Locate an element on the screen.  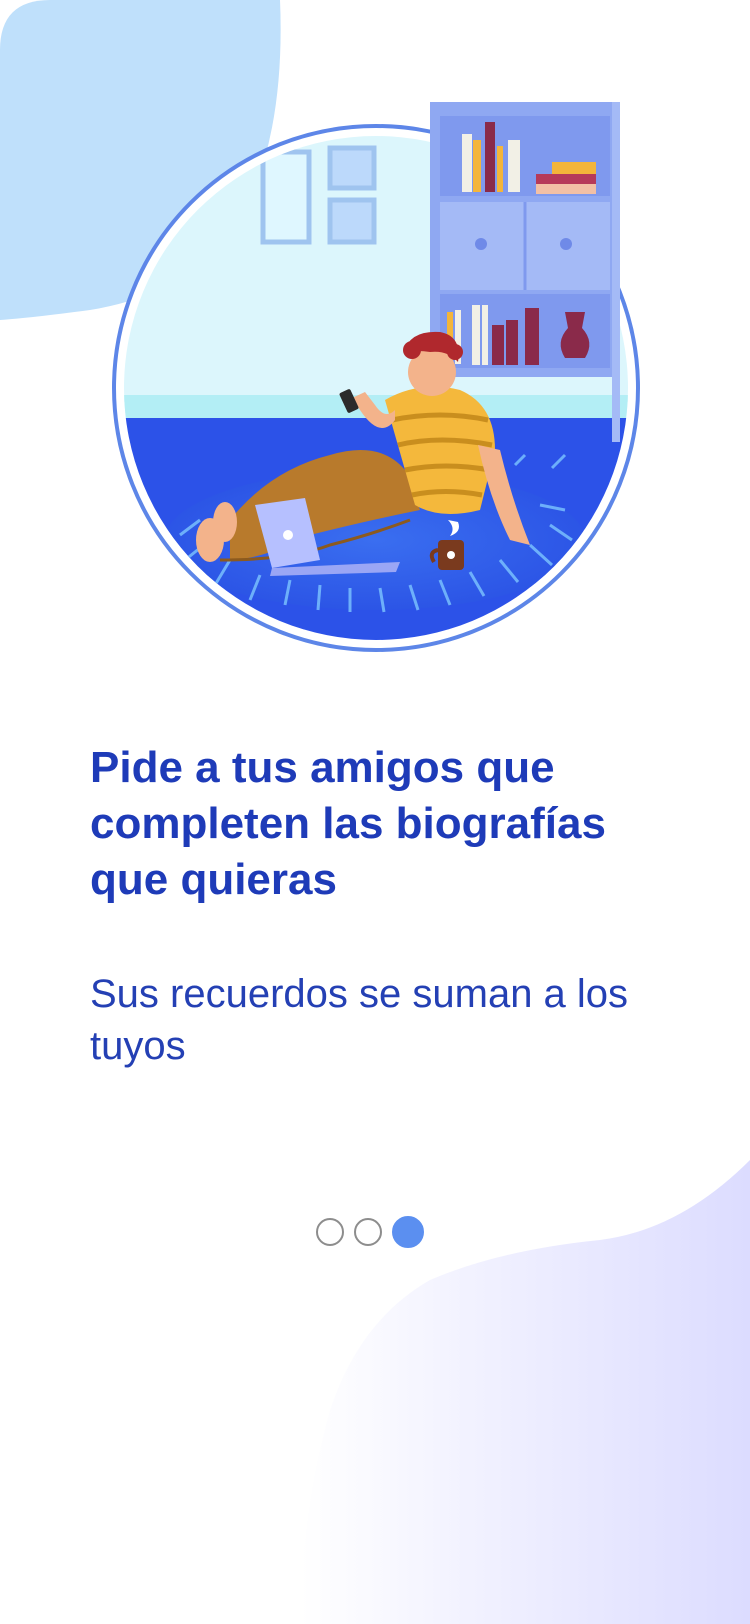
page-dot-3-active is located at coordinates (408, 1232).